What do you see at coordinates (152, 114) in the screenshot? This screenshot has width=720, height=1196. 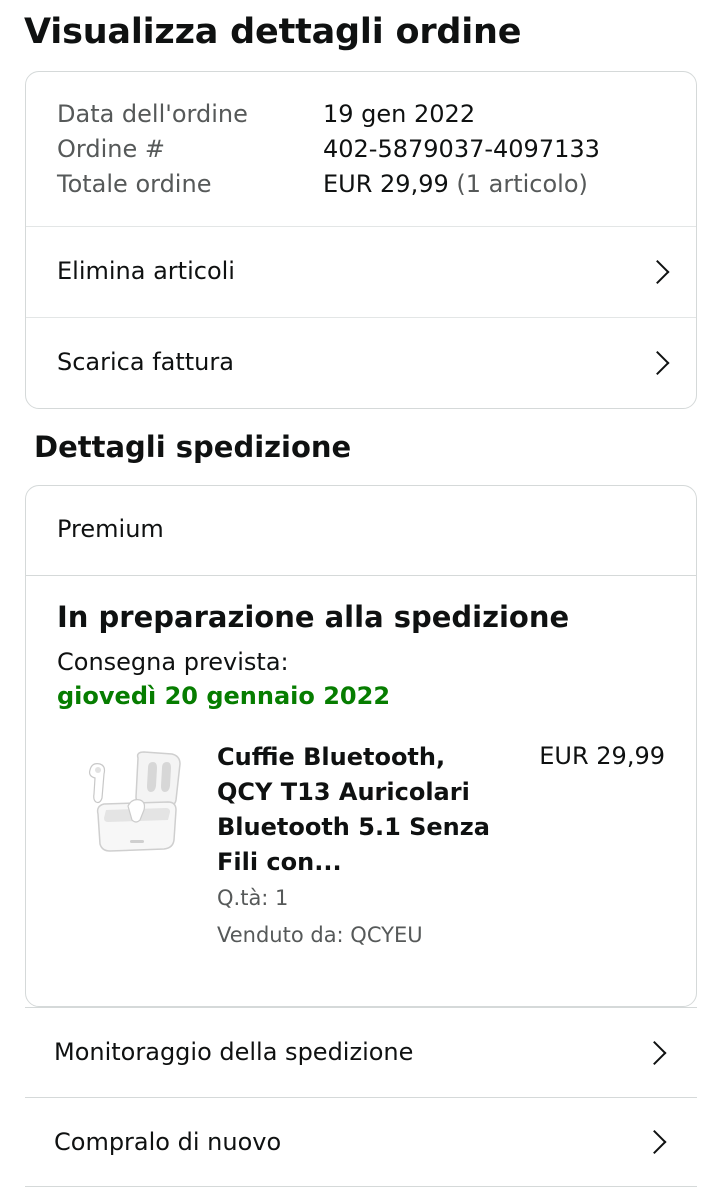 I see `order-date-label: Data dell'ordine` at bounding box center [152, 114].